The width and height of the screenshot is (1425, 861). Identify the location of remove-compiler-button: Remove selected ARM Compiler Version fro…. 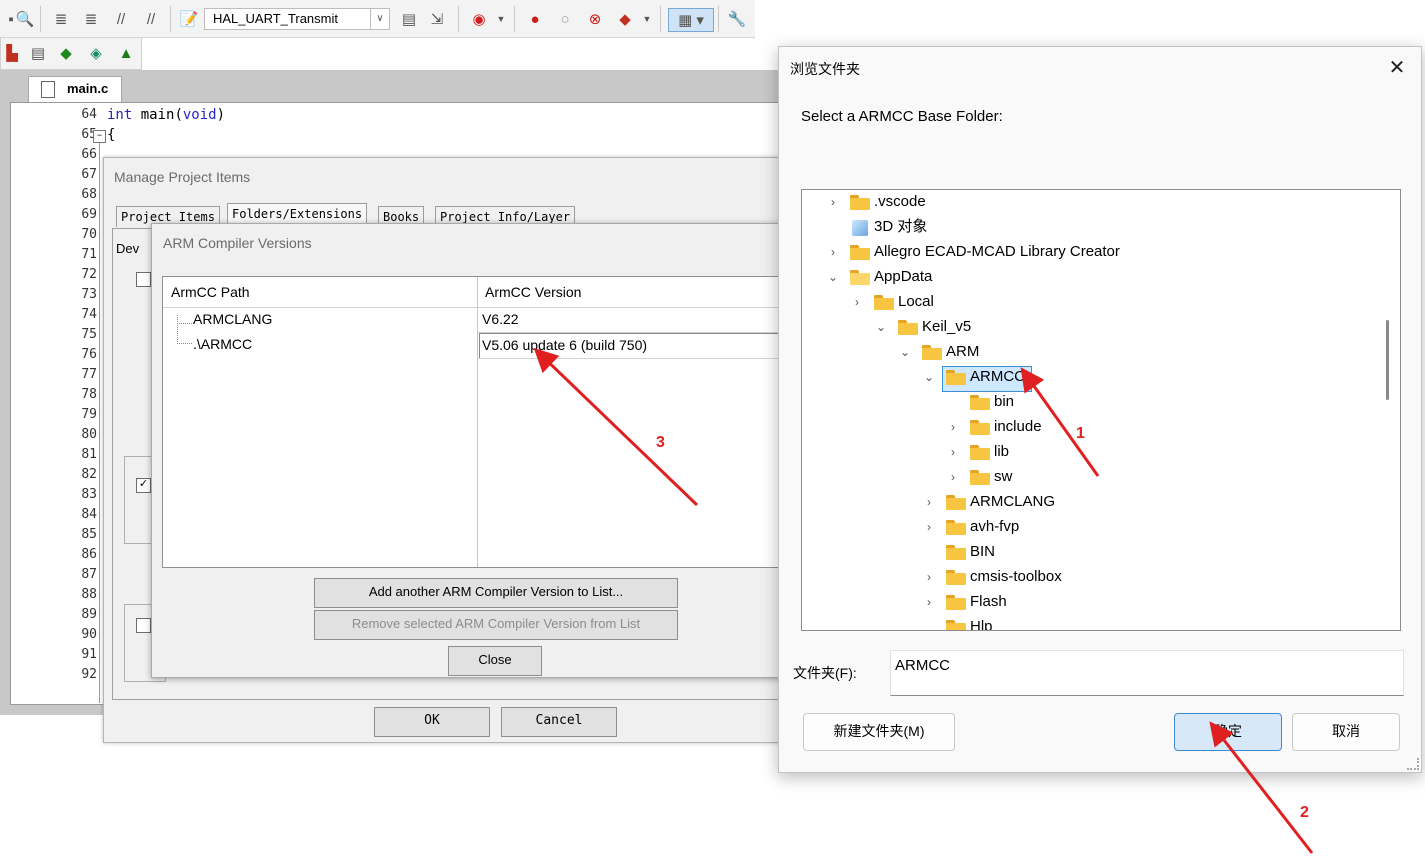
(496, 625).